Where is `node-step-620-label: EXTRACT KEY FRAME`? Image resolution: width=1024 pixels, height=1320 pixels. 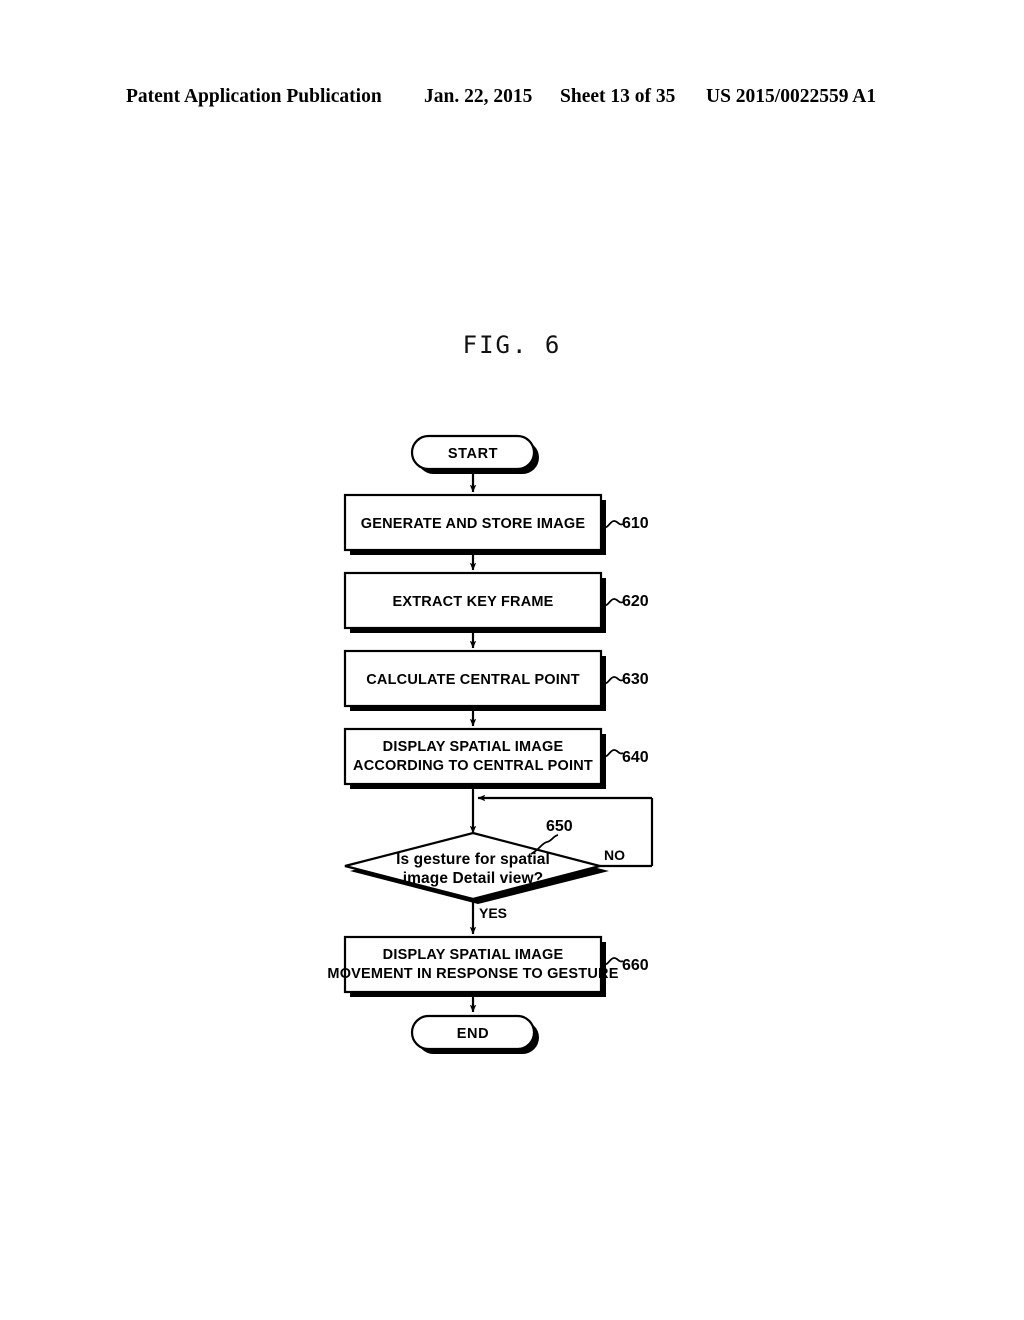
node-step-620-label: EXTRACT KEY FRAME is located at coordinates (472, 602).